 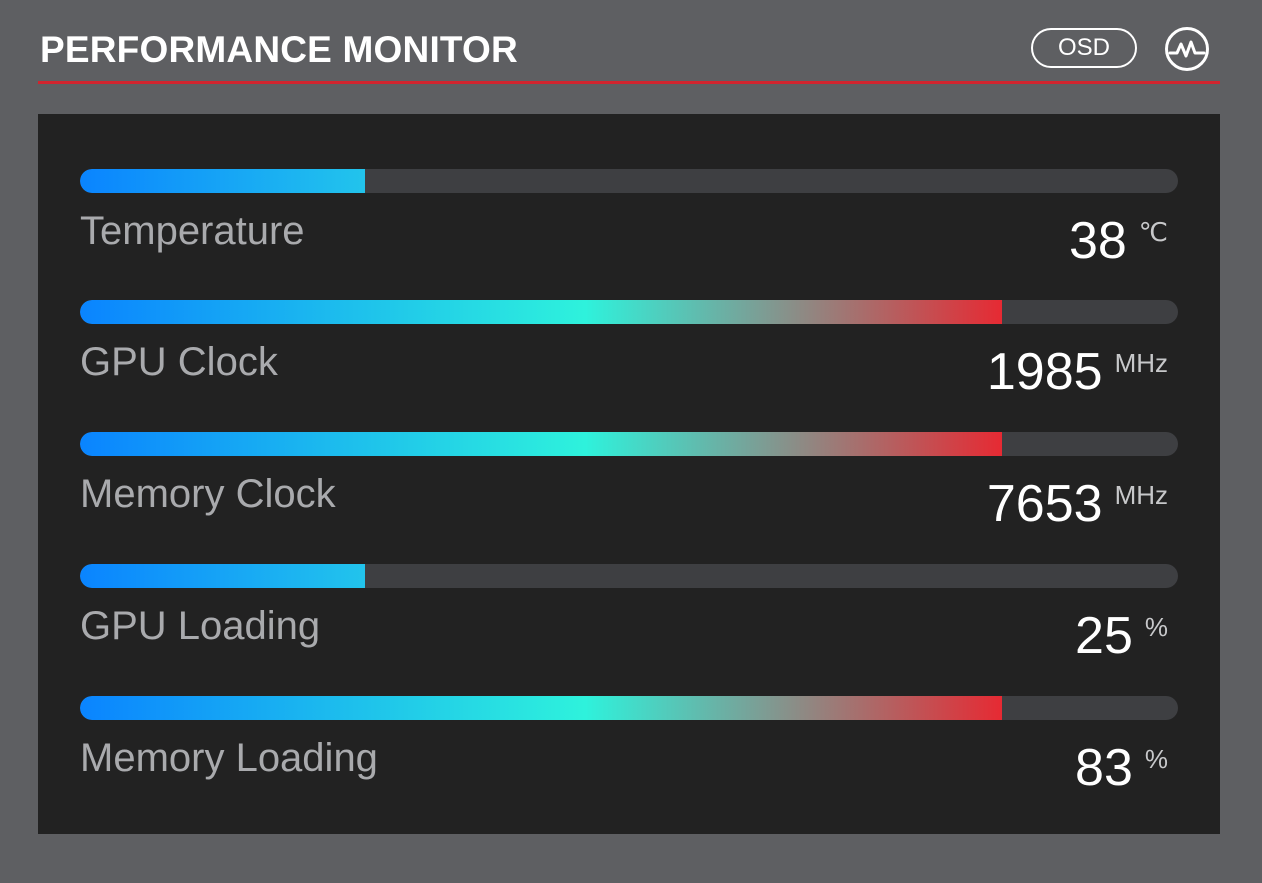 What do you see at coordinates (1104, 636) in the screenshot?
I see `metric-value: 25` at bounding box center [1104, 636].